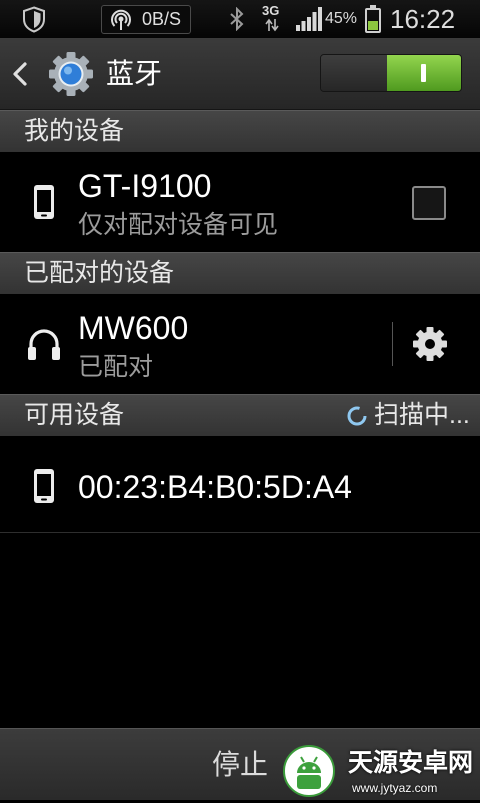 The image size is (480, 803). What do you see at coordinates (178, 225) in the screenshot?
I see `device-visibility: 仅对配对设备可见` at bounding box center [178, 225].